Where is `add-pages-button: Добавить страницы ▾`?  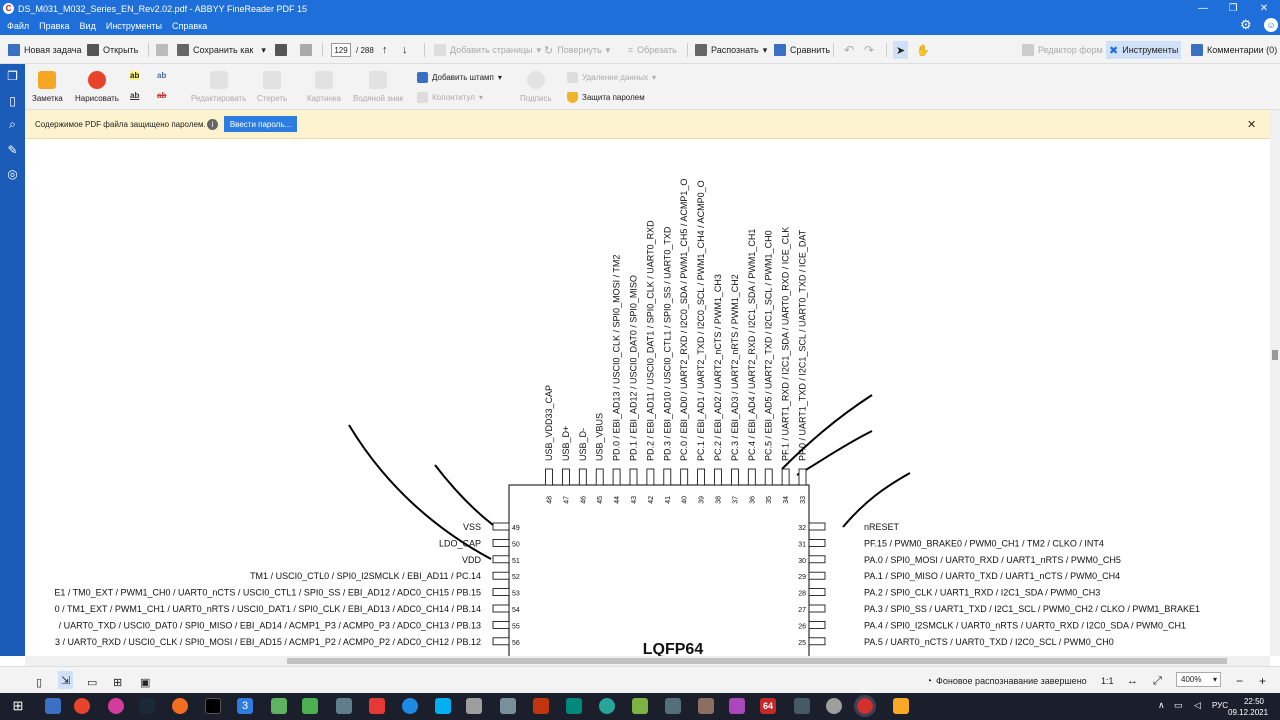 add-pages-button: Добавить страницы ▾ is located at coordinates (487, 50).